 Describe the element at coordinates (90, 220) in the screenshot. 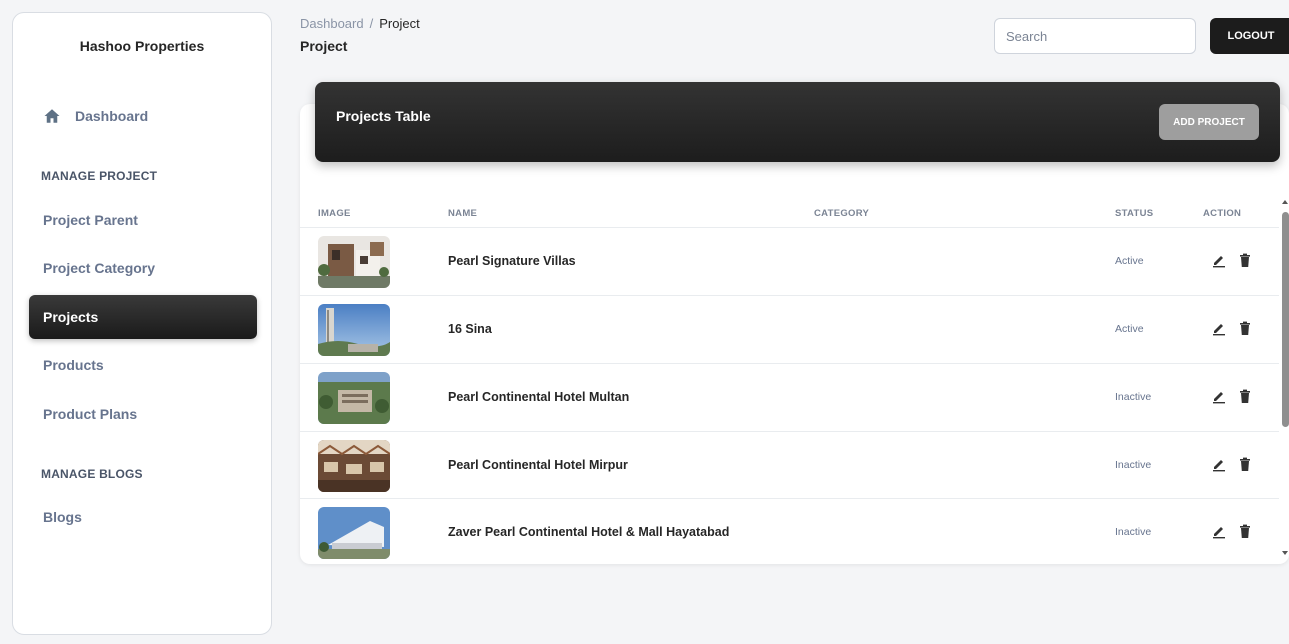

I see `sidebar-item-label: Project Parent` at that location.